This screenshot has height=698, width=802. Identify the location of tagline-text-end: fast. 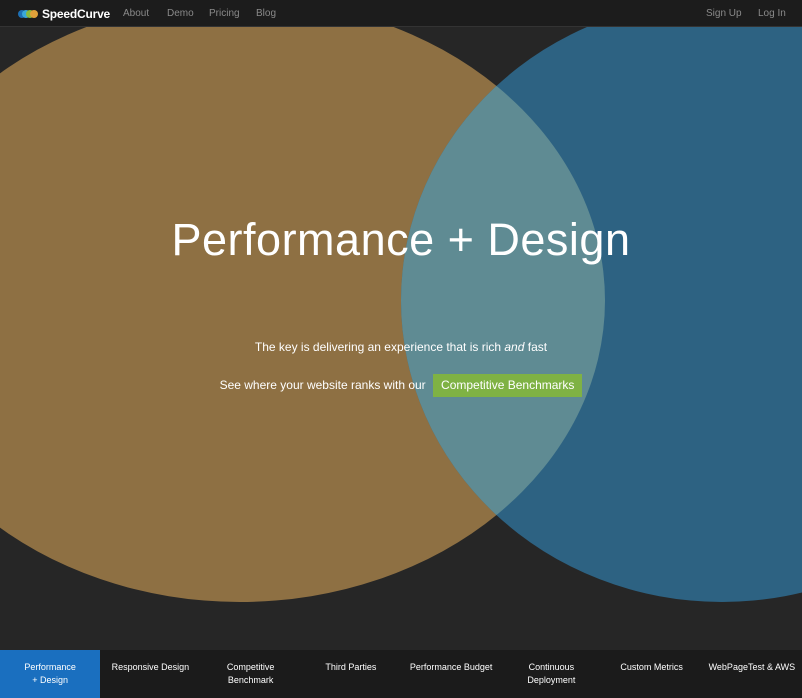
(536, 347).